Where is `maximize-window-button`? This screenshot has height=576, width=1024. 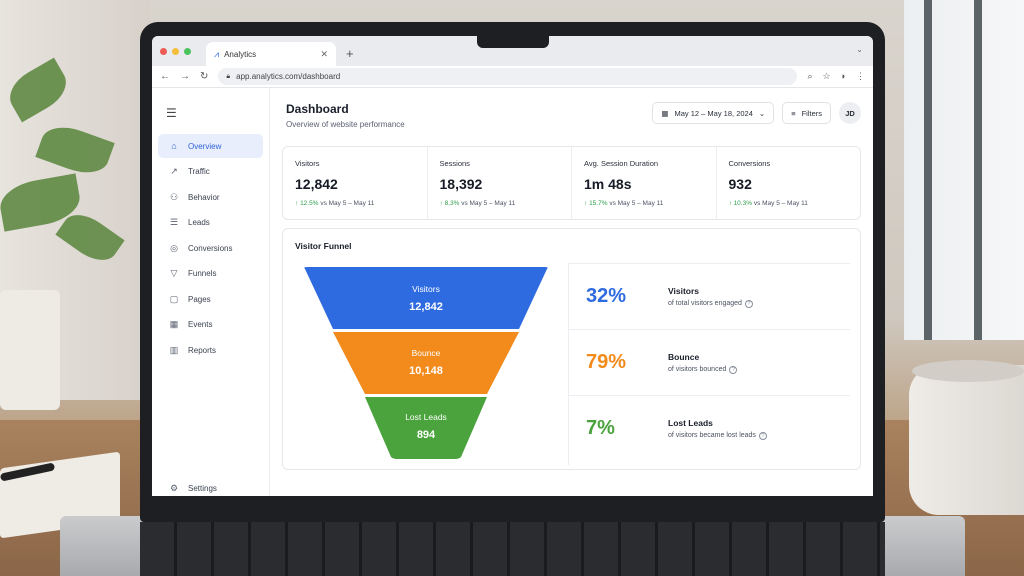 maximize-window-button is located at coordinates (187, 51).